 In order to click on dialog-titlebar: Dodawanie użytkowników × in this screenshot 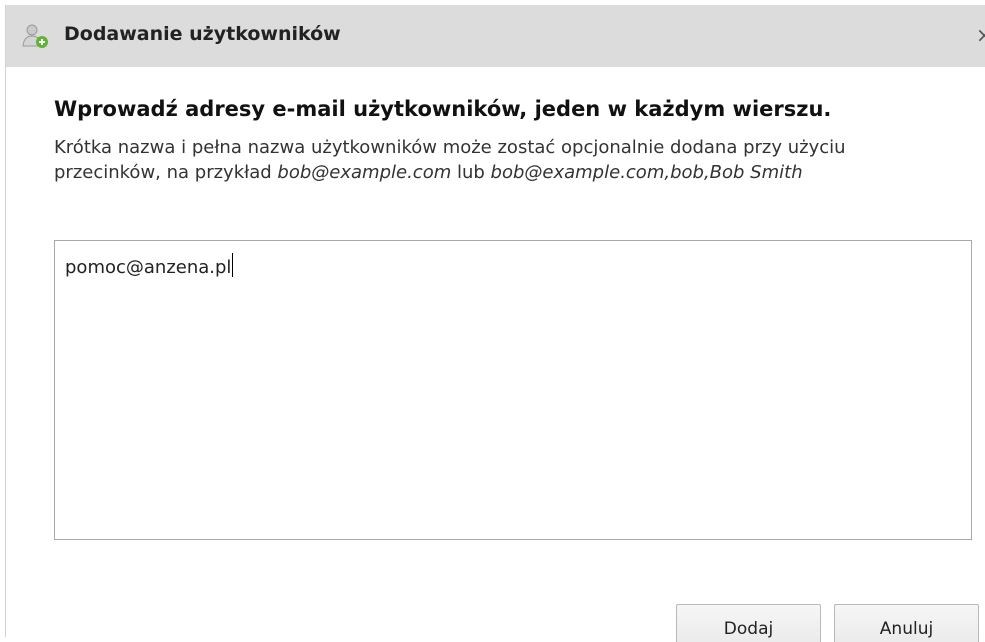, I will do `click(495, 36)`.